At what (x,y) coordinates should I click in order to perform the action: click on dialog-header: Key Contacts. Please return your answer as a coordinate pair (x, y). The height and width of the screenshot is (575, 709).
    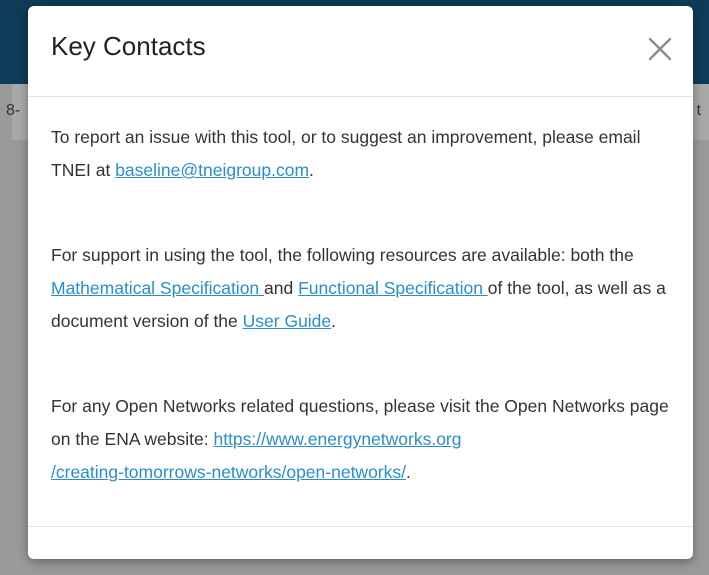
    Looking at the image, I should click on (360, 51).